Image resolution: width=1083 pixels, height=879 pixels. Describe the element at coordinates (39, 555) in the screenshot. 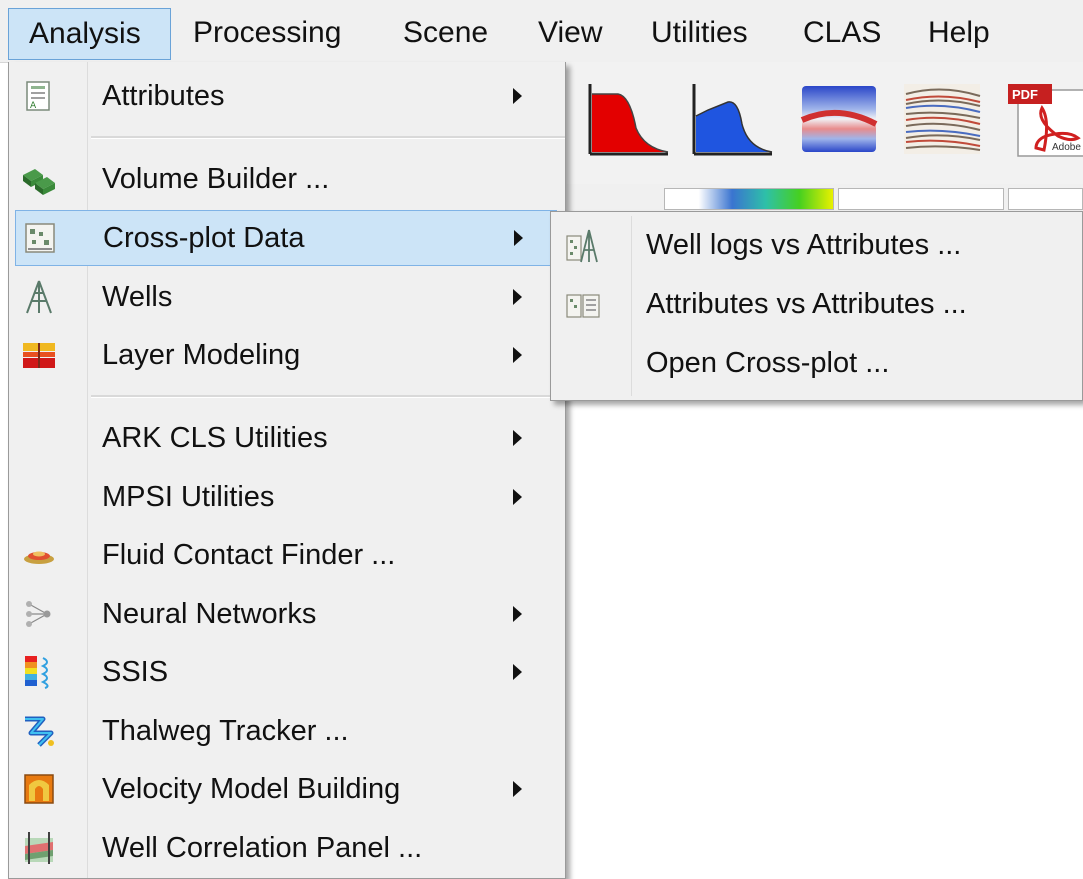

I see `fluid-contact-icon` at that location.